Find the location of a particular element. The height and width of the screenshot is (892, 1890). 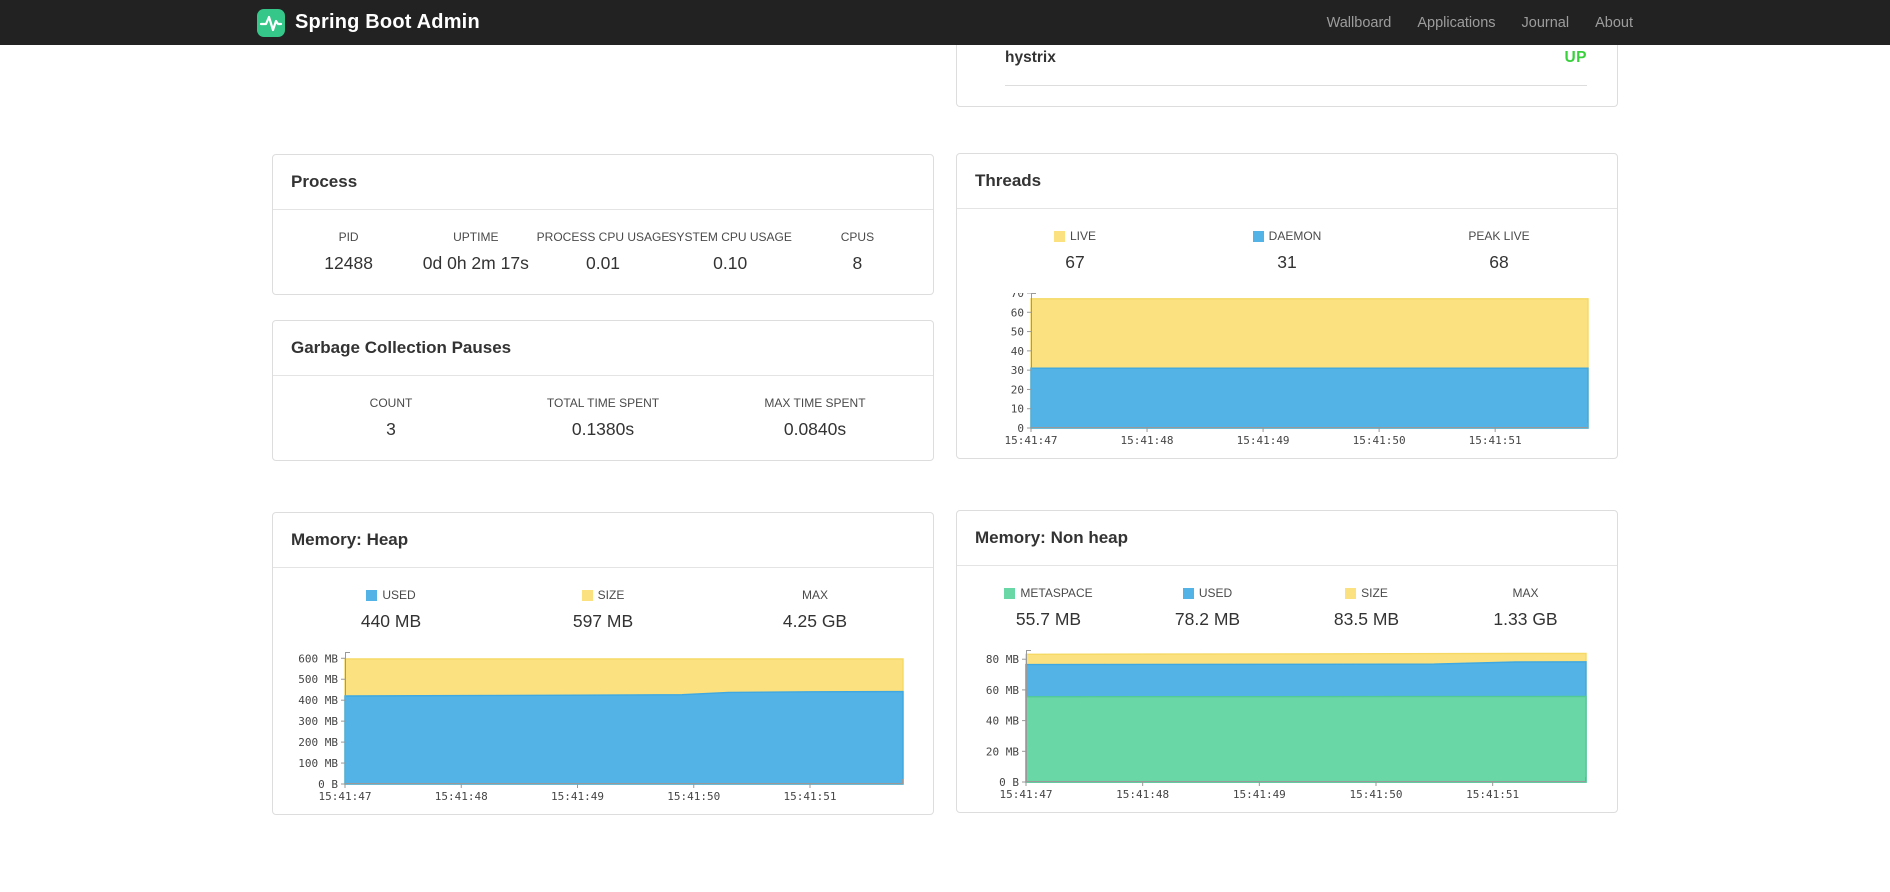

stat-uptime: UPTIME 0d 0h 2m 17s is located at coordinates (475, 252).